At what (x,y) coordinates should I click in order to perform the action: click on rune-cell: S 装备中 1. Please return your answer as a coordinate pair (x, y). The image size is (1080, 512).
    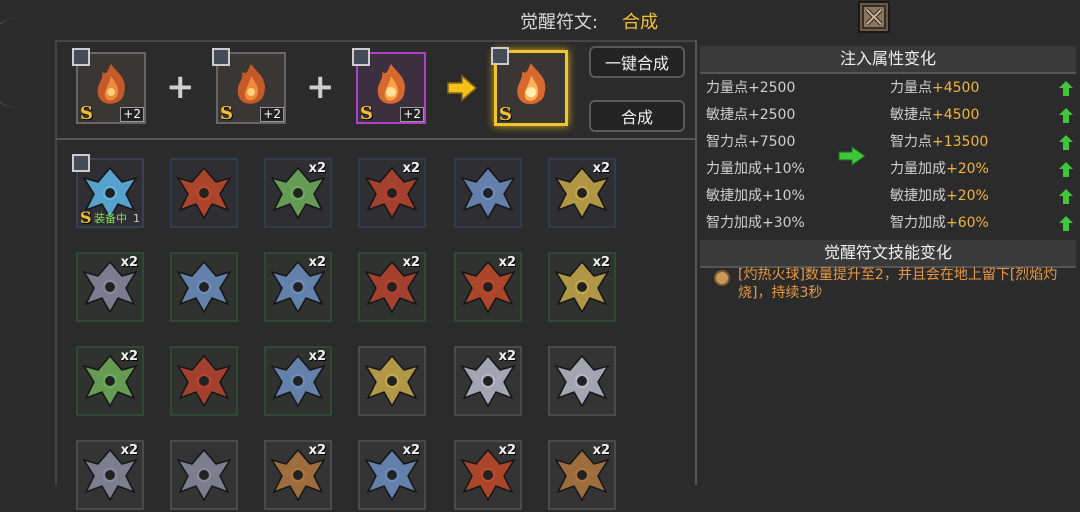
    Looking at the image, I should click on (108, 191).